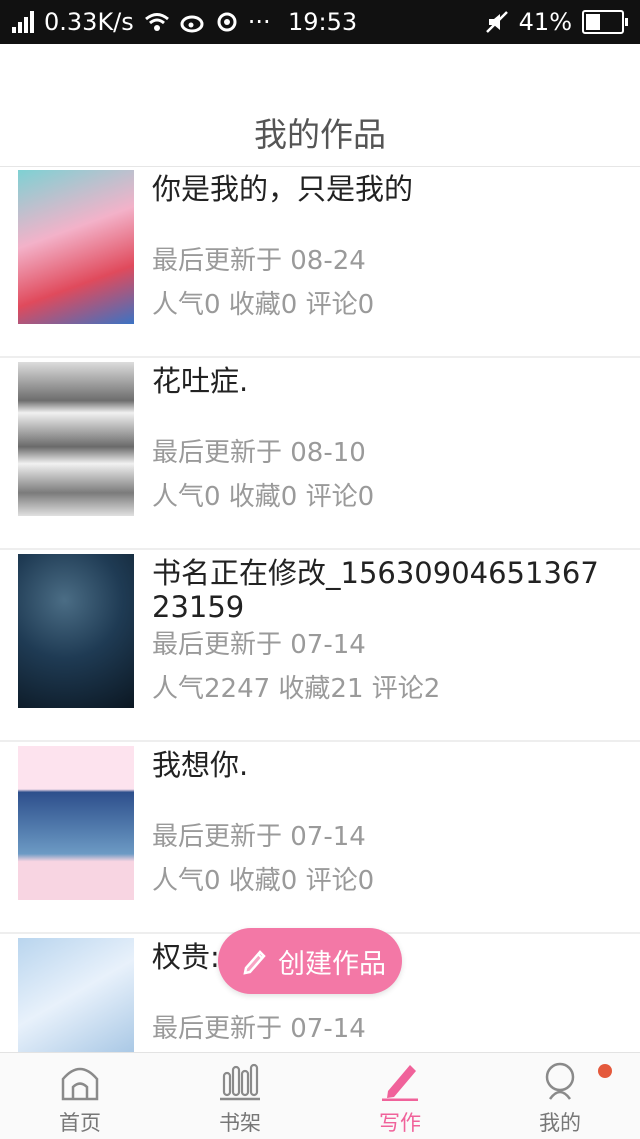 This screenshot has width=640, height=1139. Describe the element at coordinates (496, 22) in the screenshot. I see `mute-icon` at that location.